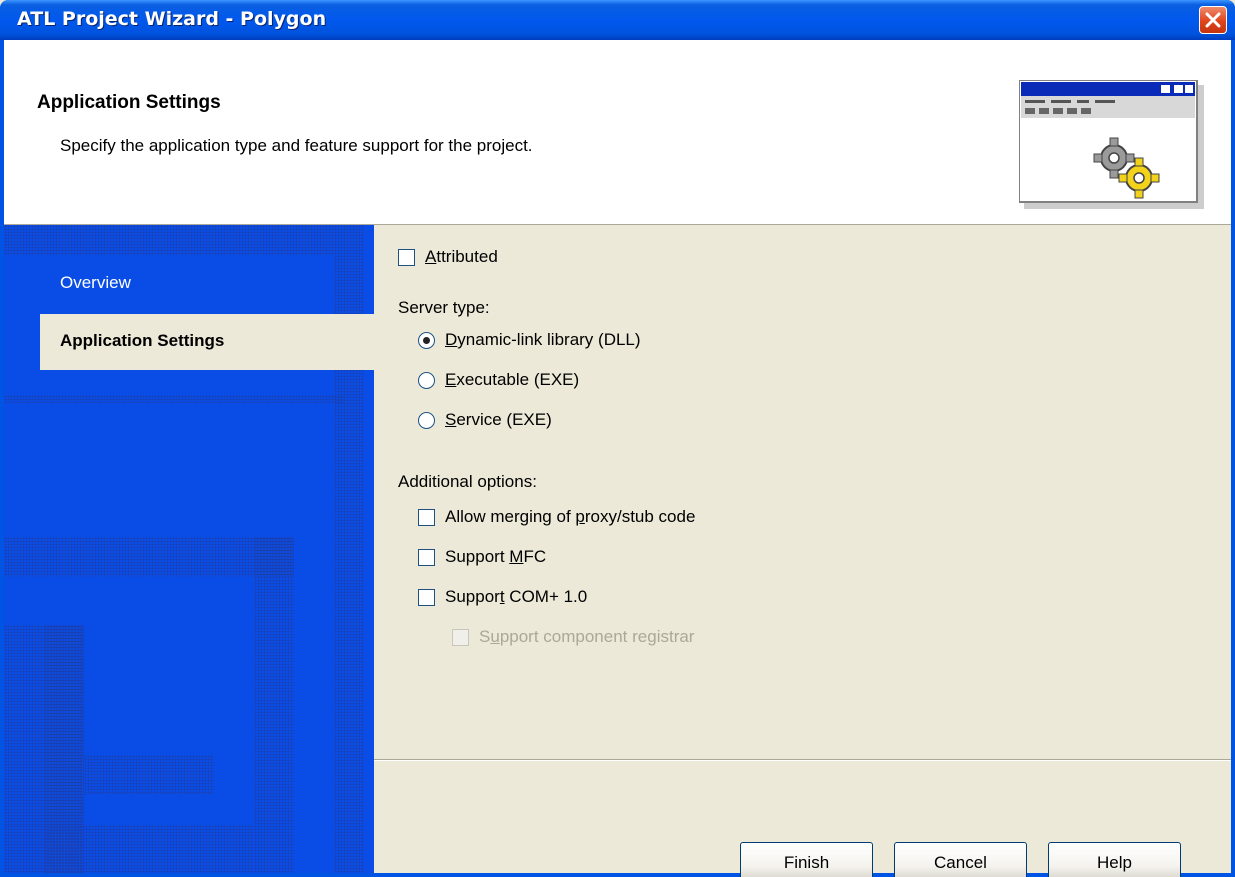 This screenshot has width=1235, height=877. I want to click on radio-exe: Executable (EXE), so click(498, 380).